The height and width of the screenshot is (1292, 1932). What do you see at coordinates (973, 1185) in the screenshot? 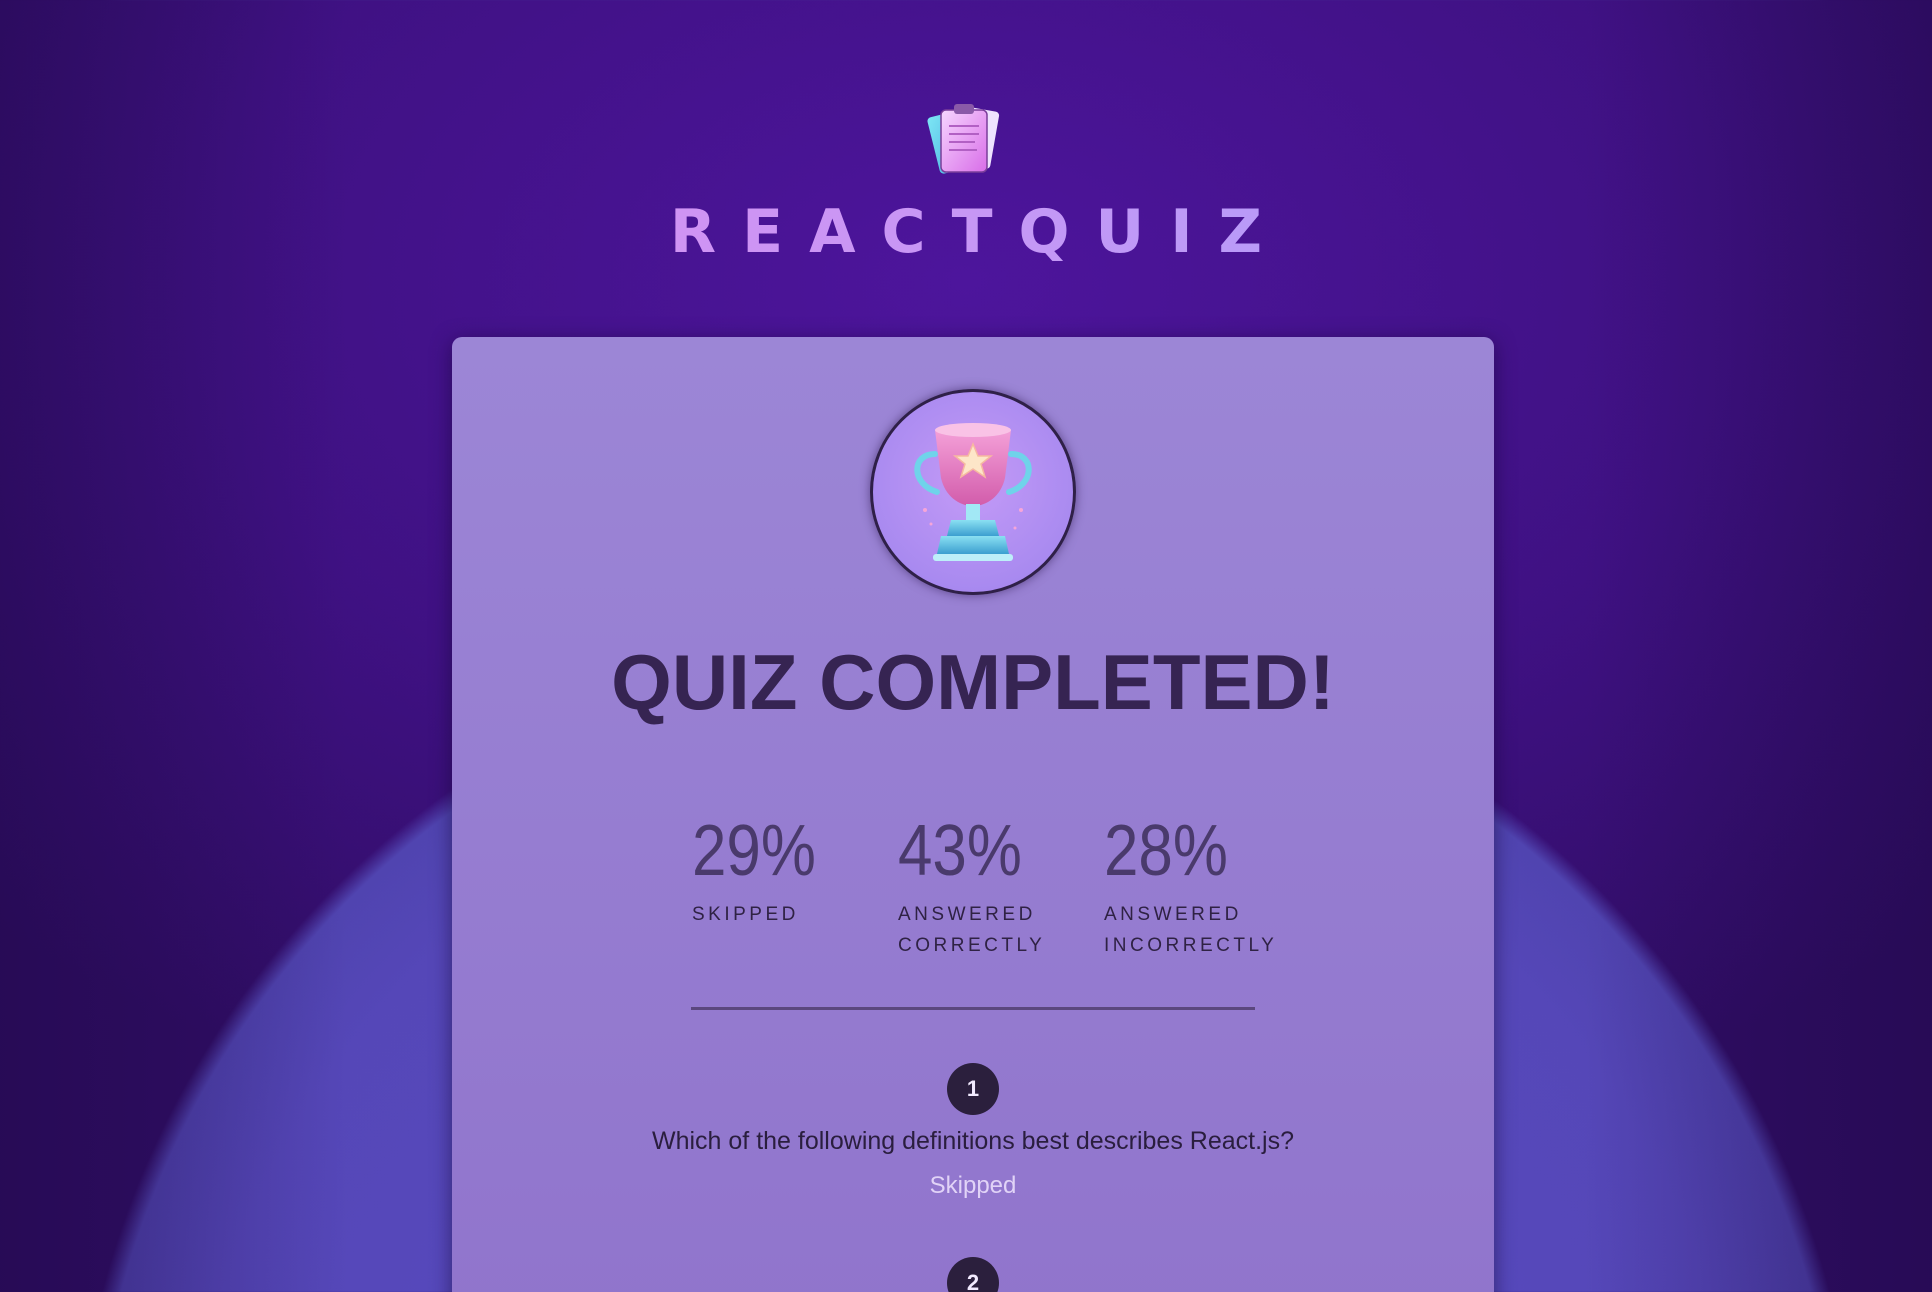
I see `answer-status: Skipped` at bounding box center [973, 1185].